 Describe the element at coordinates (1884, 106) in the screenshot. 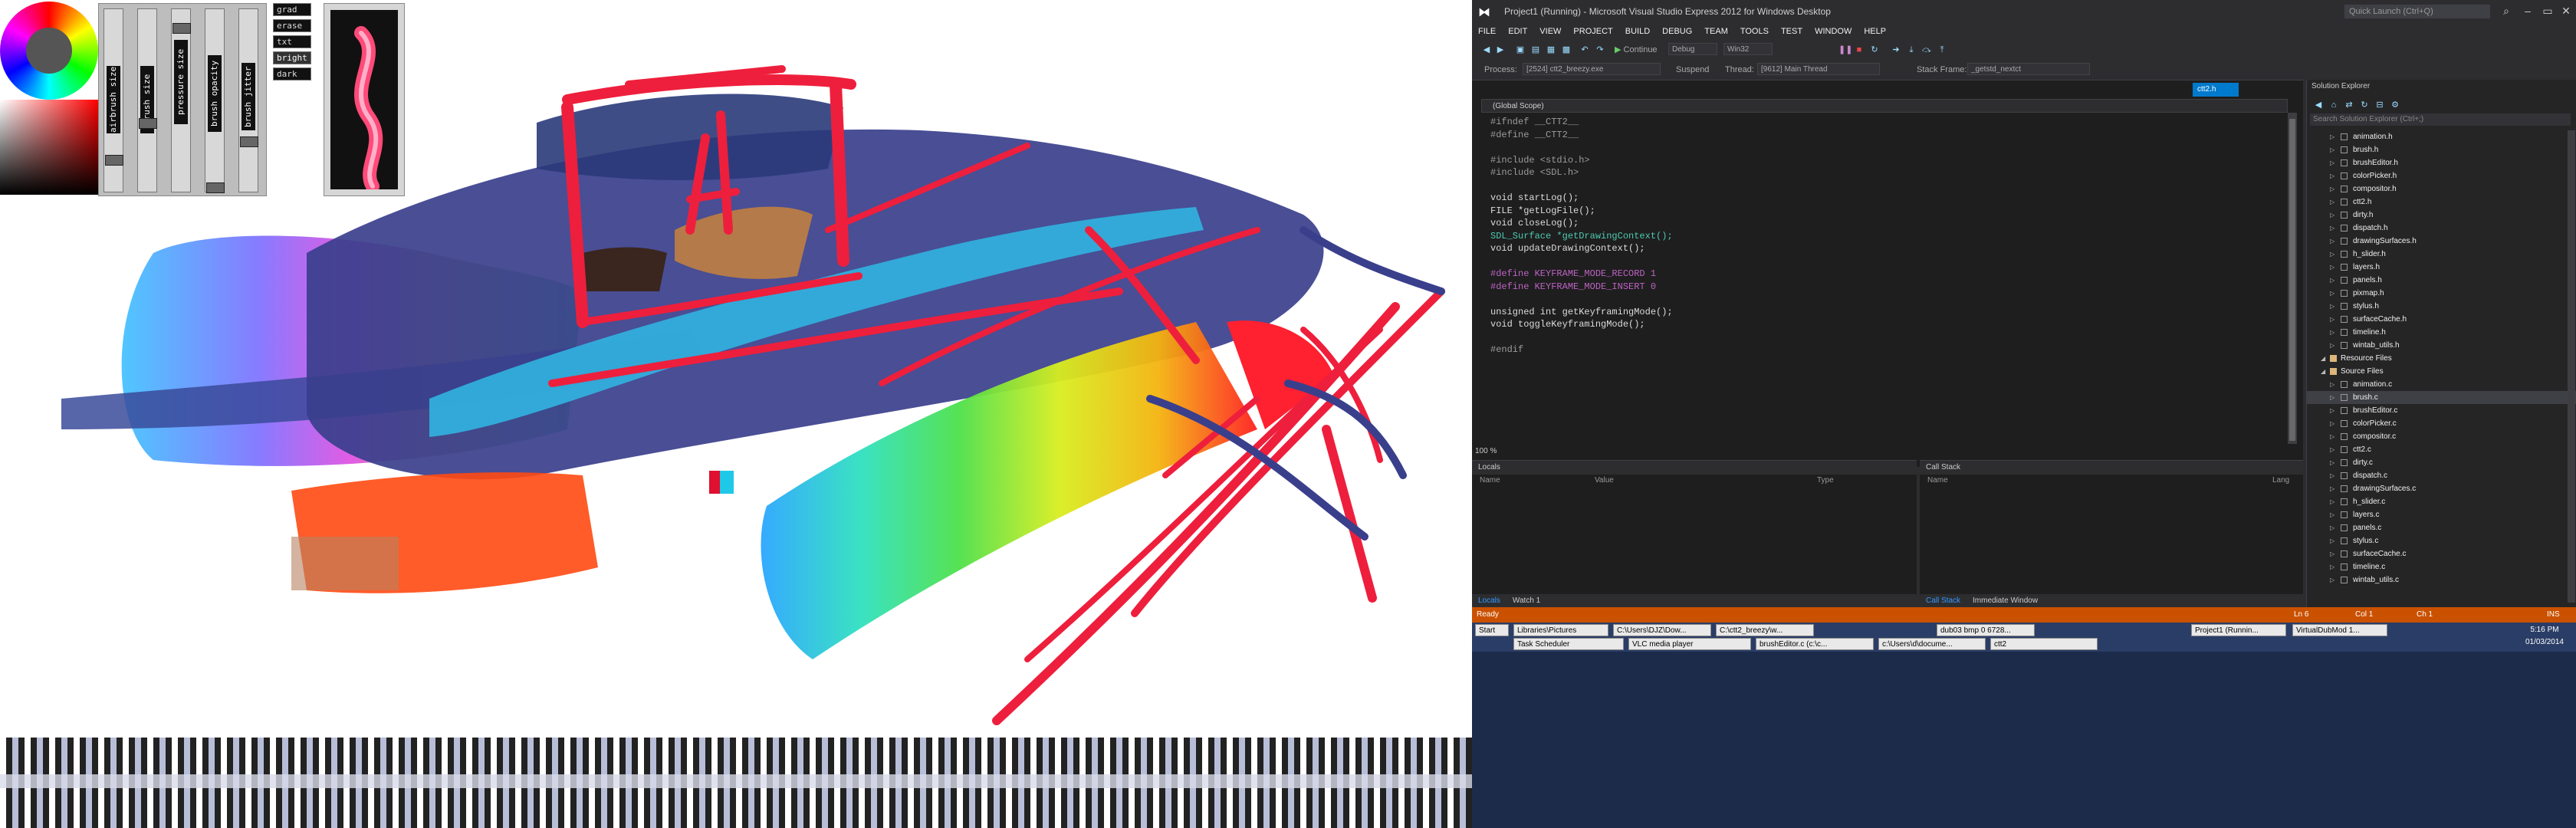

I see `scope-dropdown: (Global Scope)` at that location.